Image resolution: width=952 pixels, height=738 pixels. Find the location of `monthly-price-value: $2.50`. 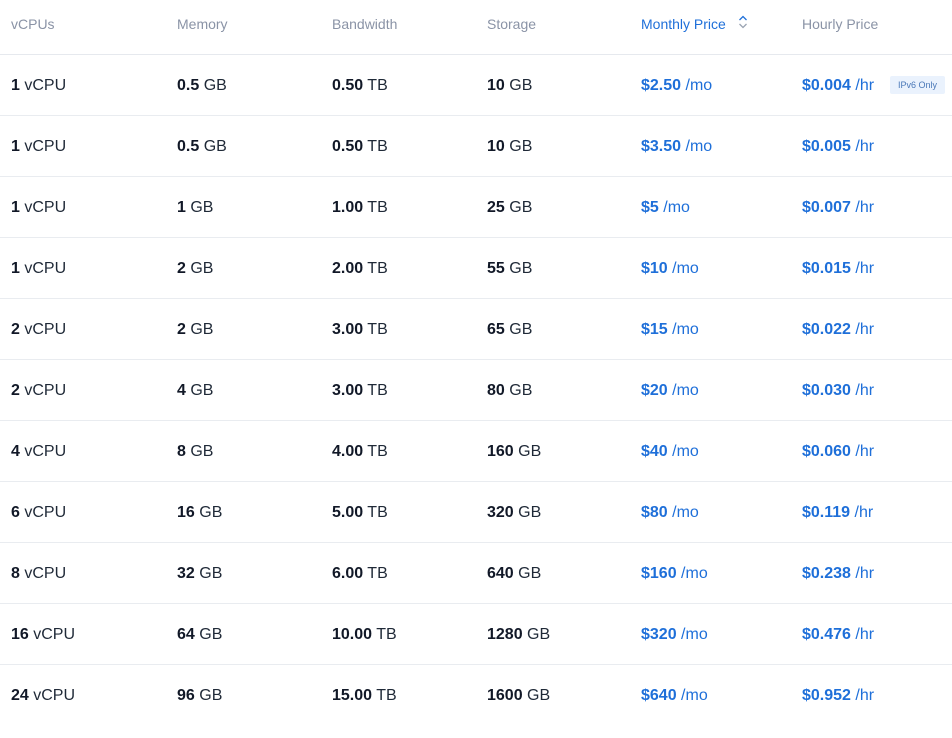

monthly-price-value: $2.50 is located at coordinates (661, 85).